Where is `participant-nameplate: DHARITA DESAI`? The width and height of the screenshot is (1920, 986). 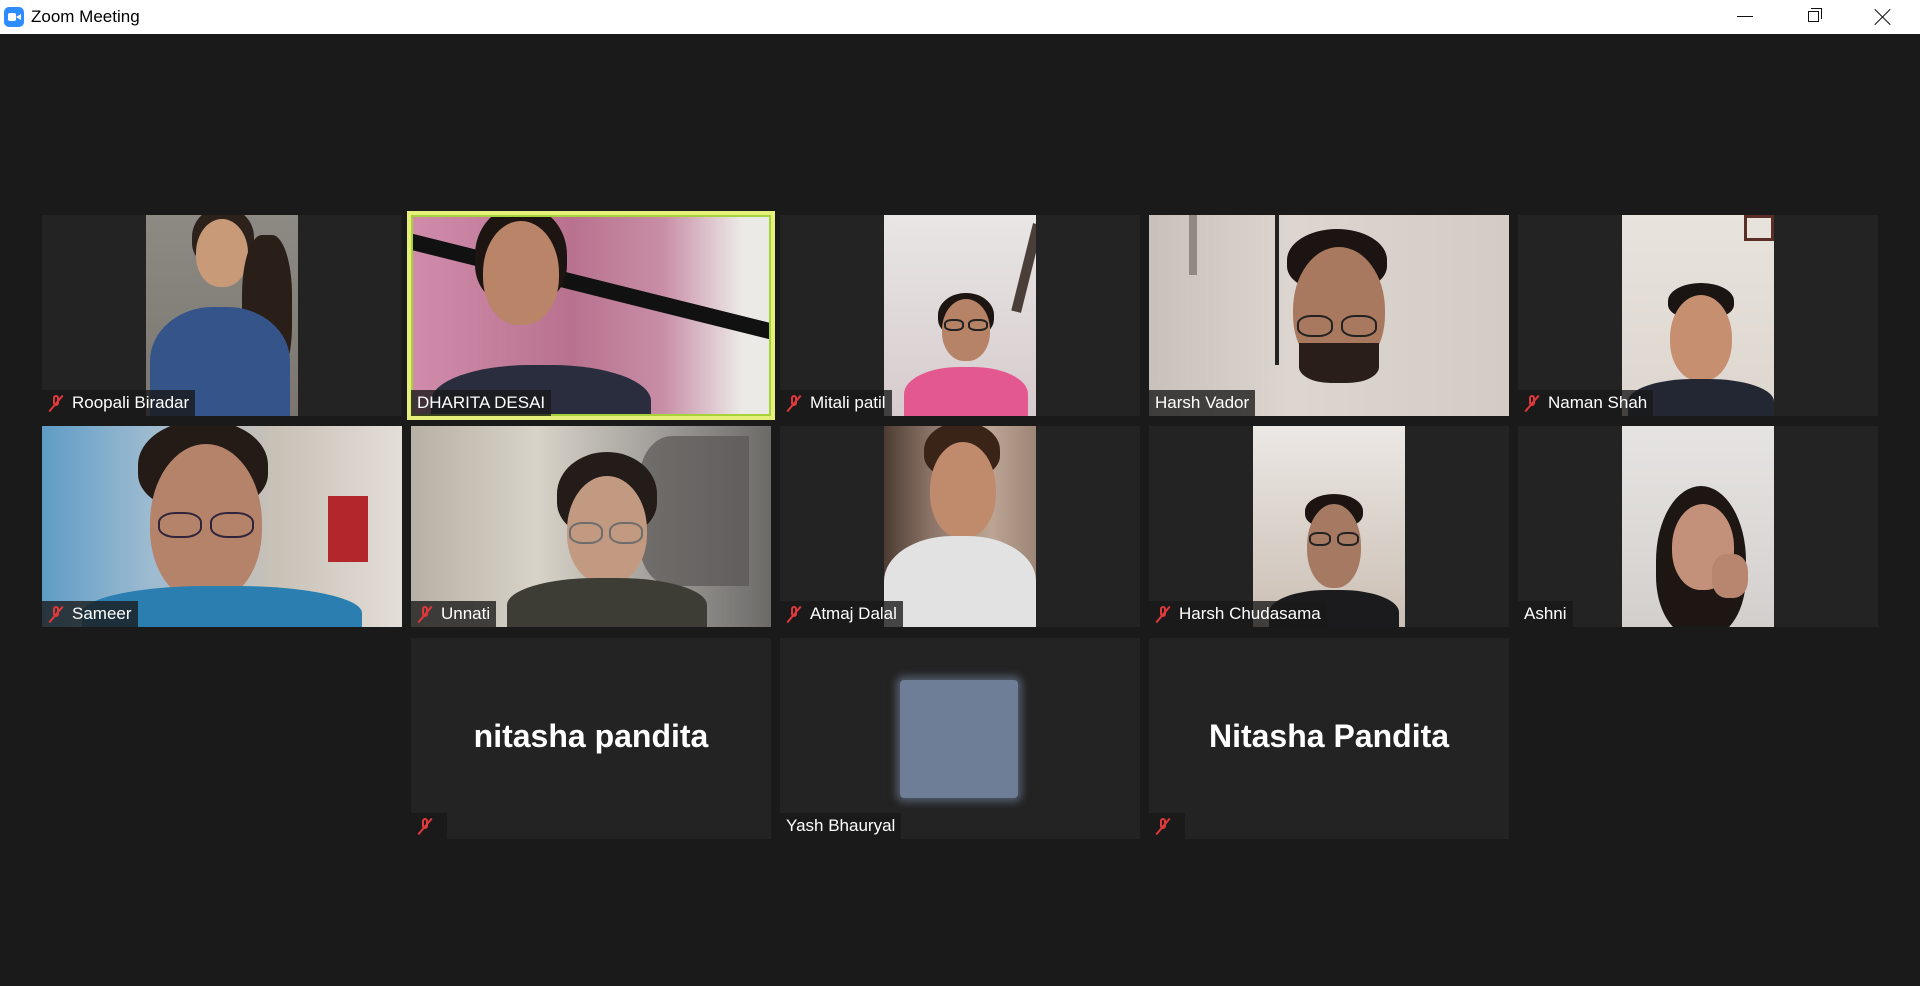
participant-nameplate: DHARITA DESAI is located at coordinates (481, 403).